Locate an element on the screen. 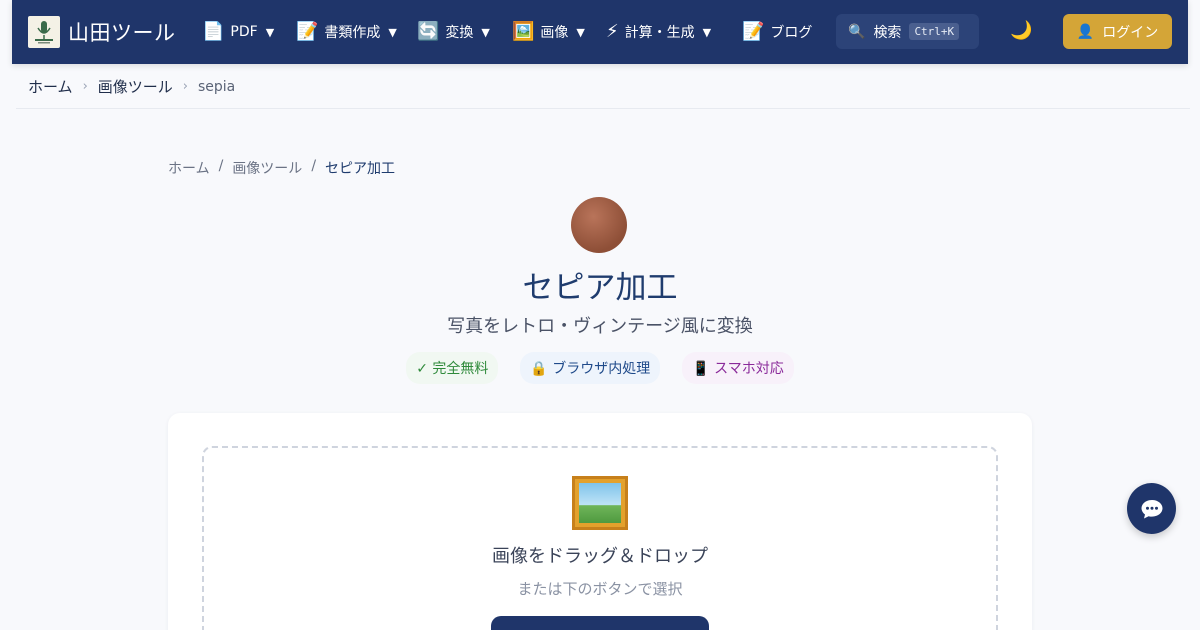  login-button: 👤 ログイン is located at coordinates (1117, 31).